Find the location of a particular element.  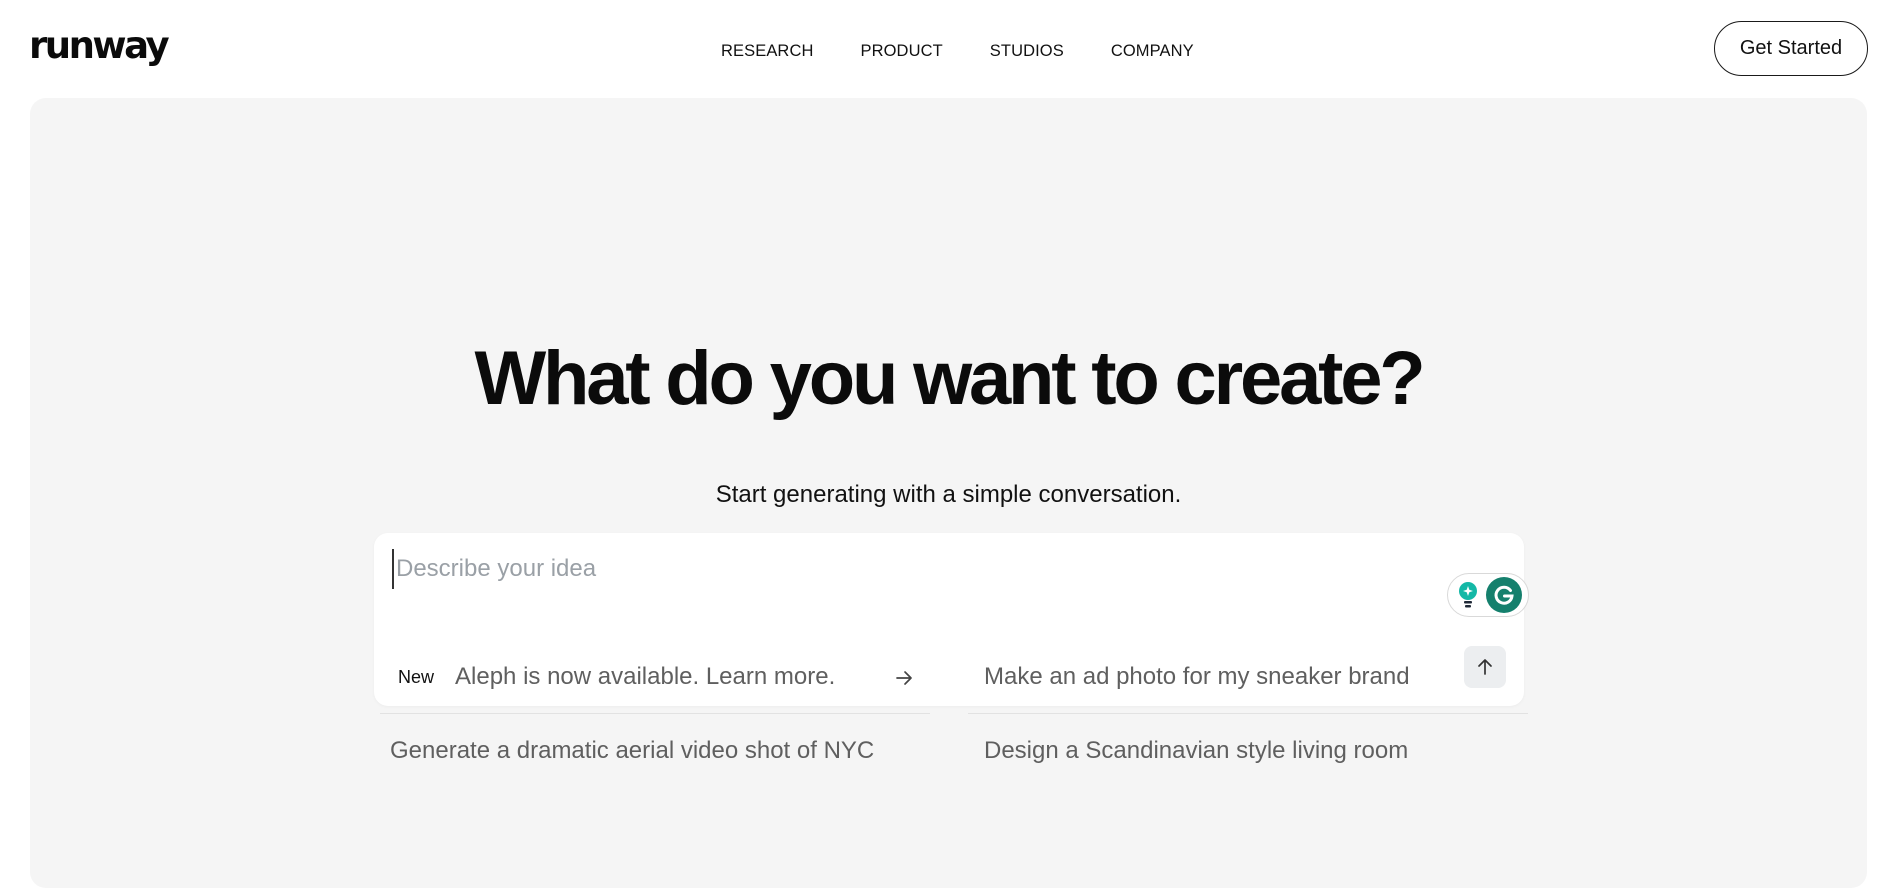

suggestion-living-room: Design a Scandinavian style living room is located at coordinates (1248, 751).